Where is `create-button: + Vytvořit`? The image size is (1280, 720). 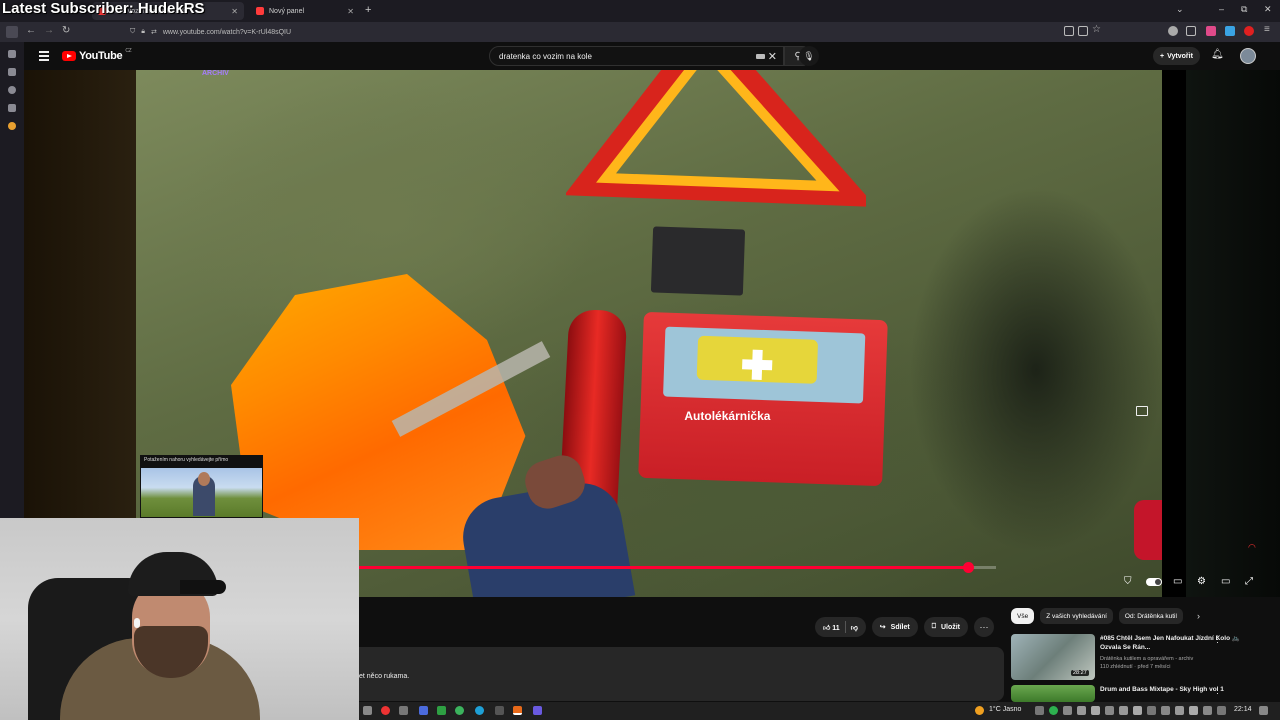 create-button: + Vytvořit is located at coordinates (1176, 56).